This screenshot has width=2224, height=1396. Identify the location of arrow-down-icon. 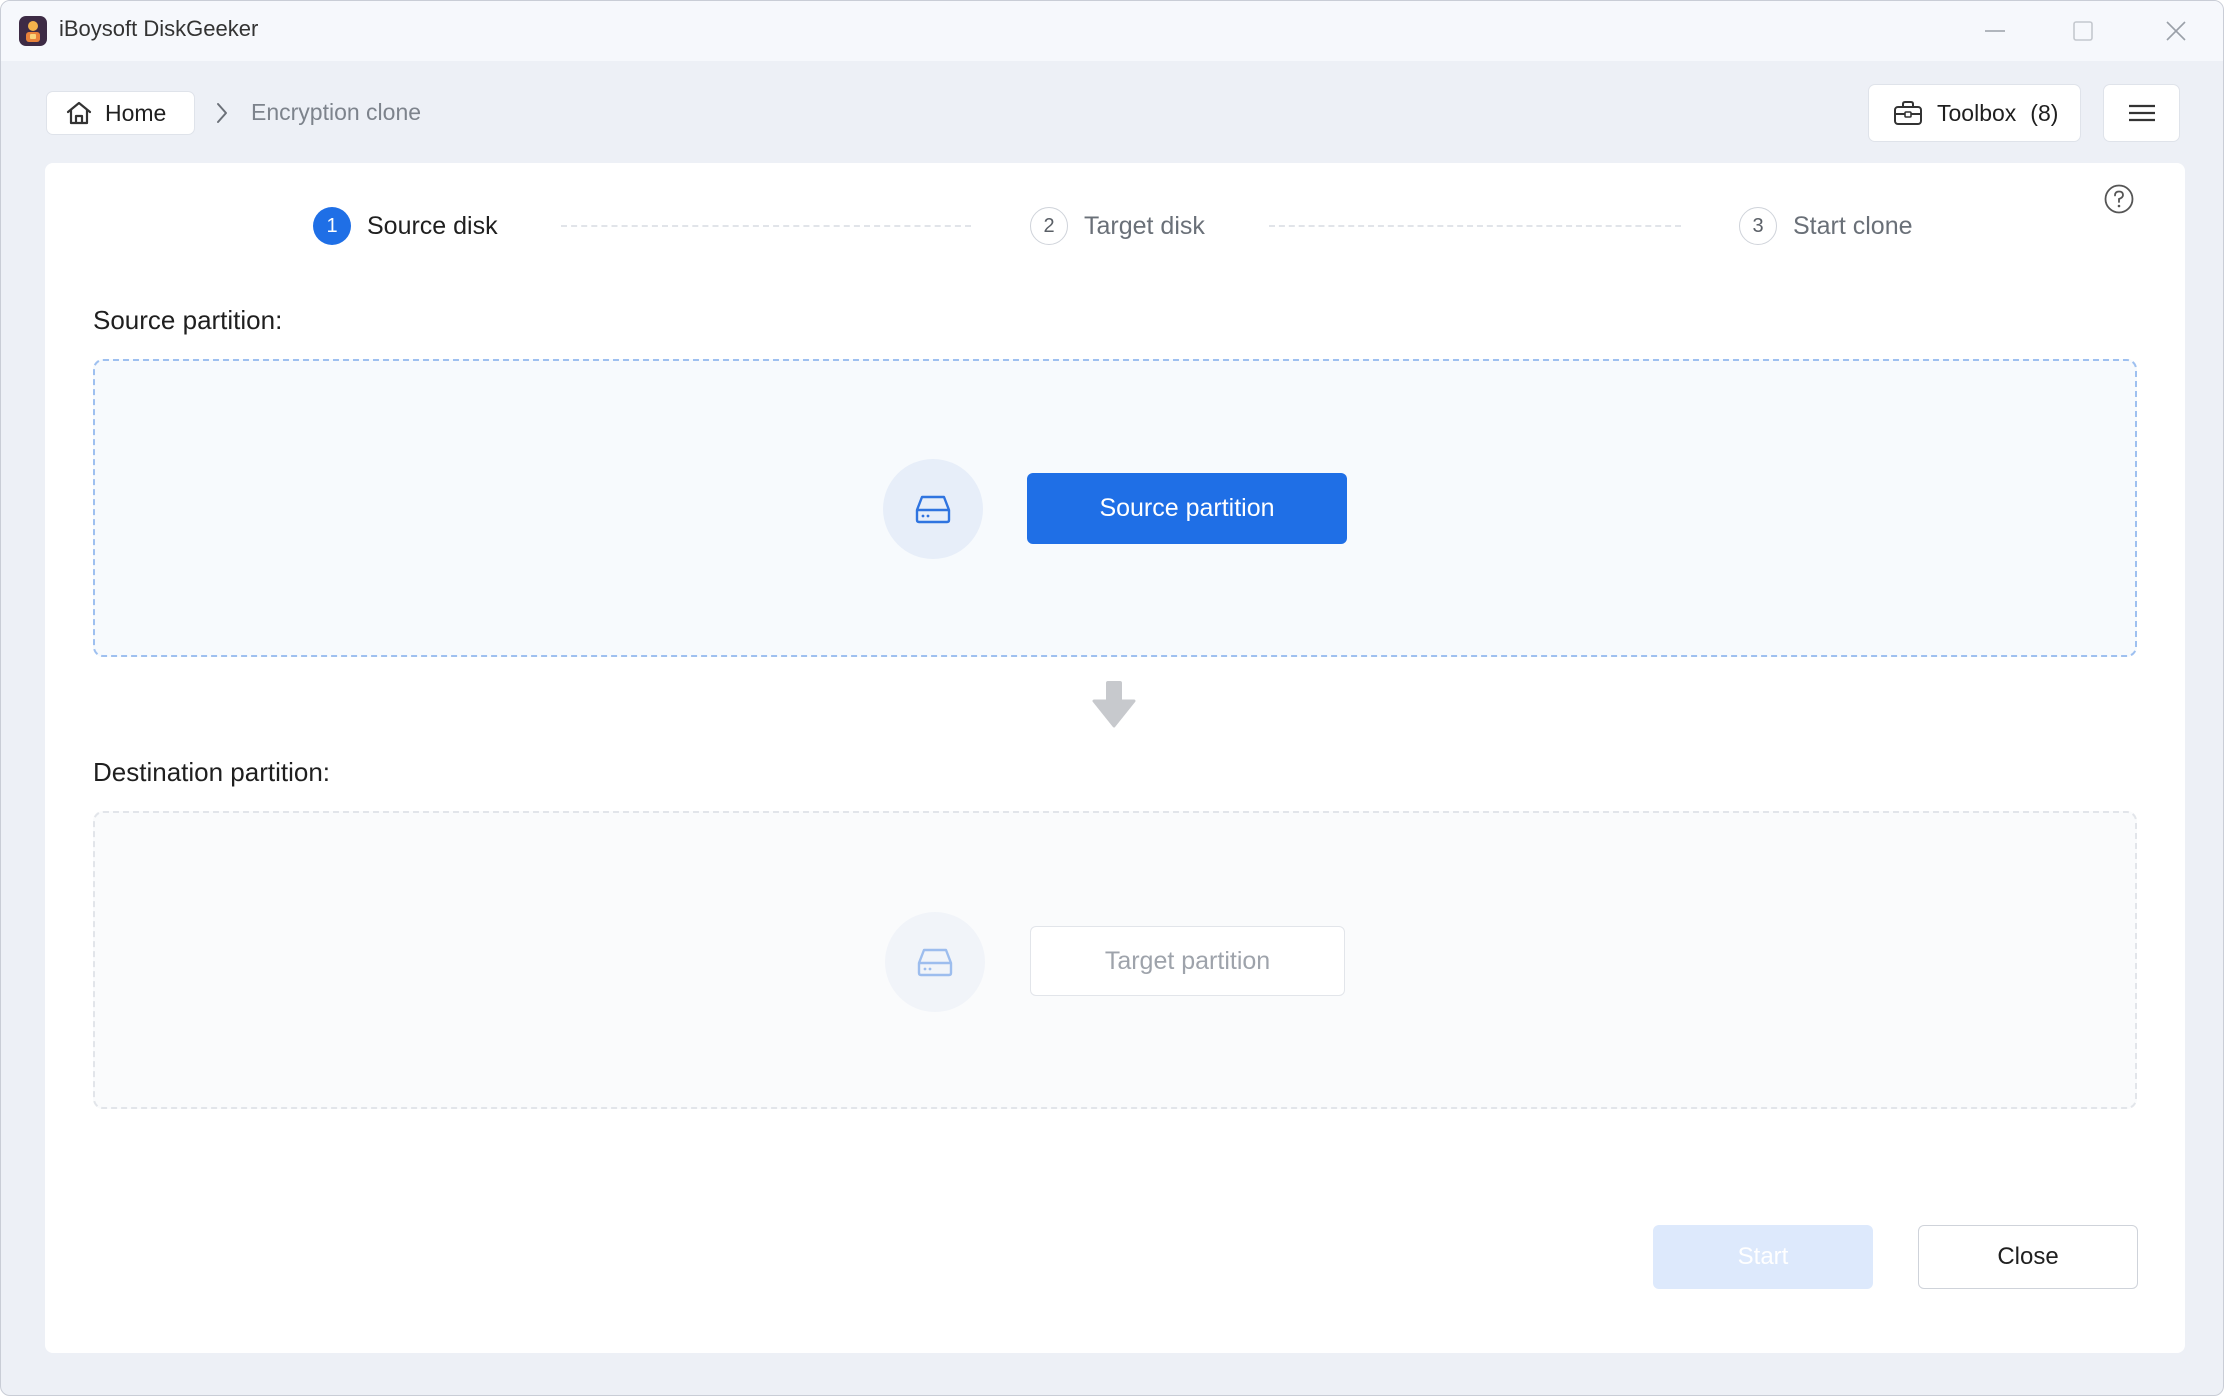
(1114, 704).